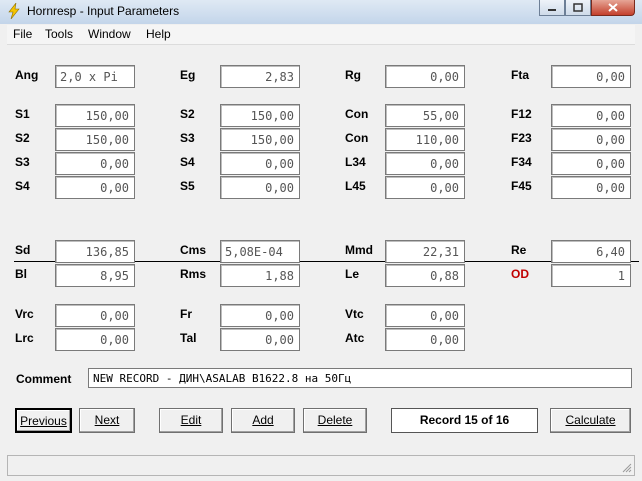  Describe the element at coordinates (24, 314) in the screenshot. I see `label-vrc: Vrc` at that location.